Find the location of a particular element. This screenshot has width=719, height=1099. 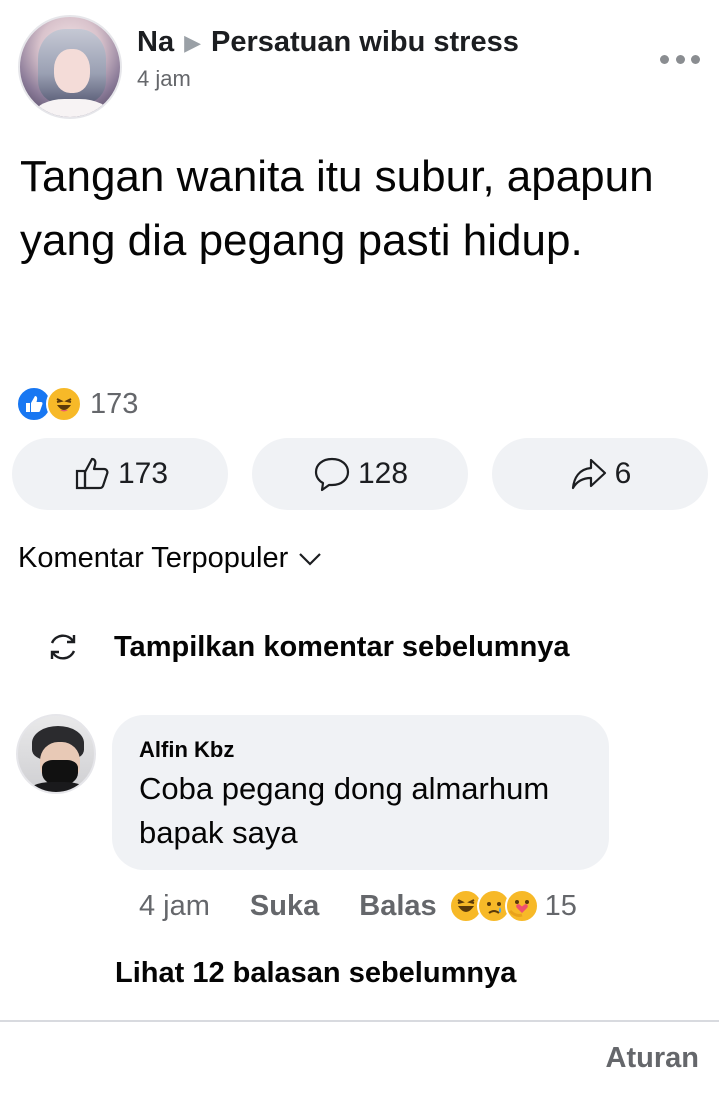

comment-bubble-icon is located at coordinates (332, 474).